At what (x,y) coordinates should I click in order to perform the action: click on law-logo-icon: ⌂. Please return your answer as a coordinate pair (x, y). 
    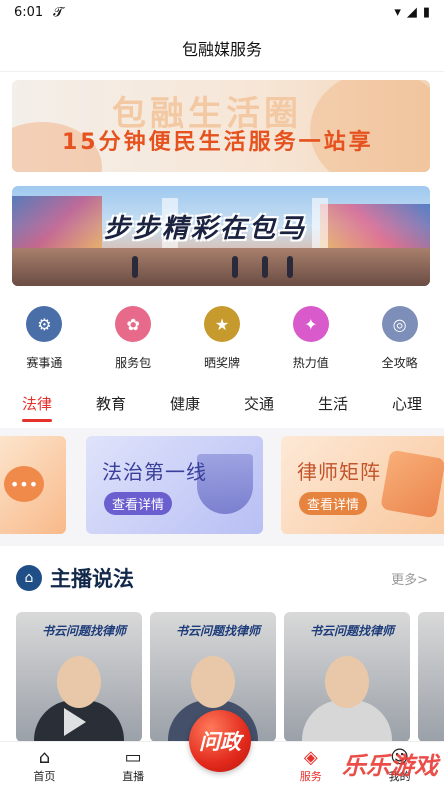
    Looking at the image, I should click on (29, 578).